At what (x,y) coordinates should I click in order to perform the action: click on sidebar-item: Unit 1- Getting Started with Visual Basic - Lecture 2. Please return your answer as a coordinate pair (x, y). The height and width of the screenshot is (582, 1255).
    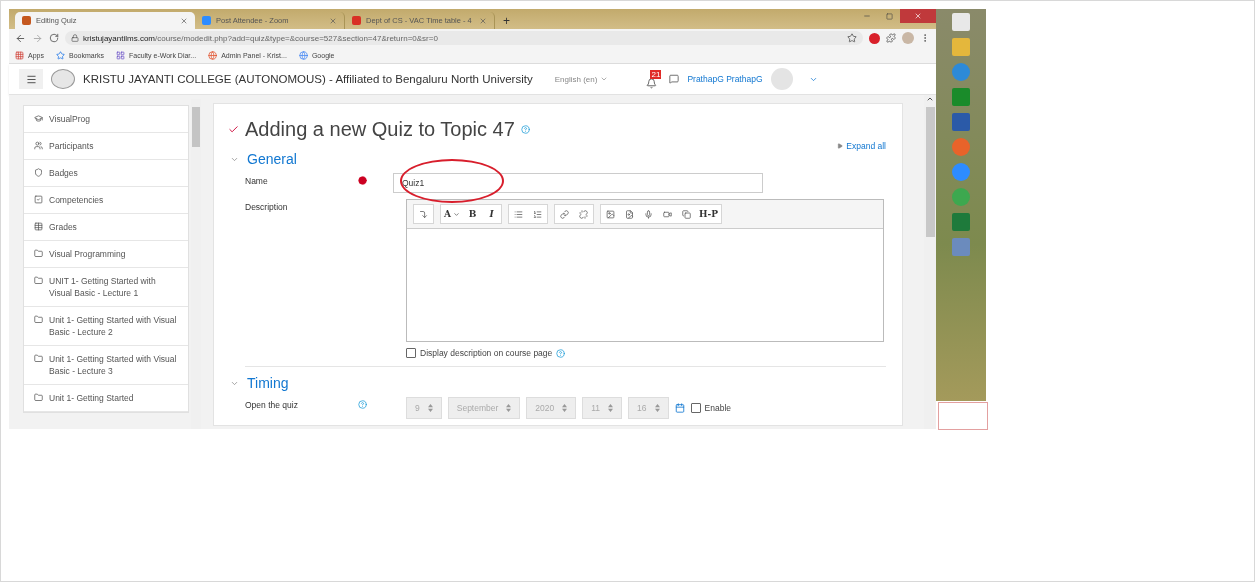
    Looking at the image, I should click on (106, 326).